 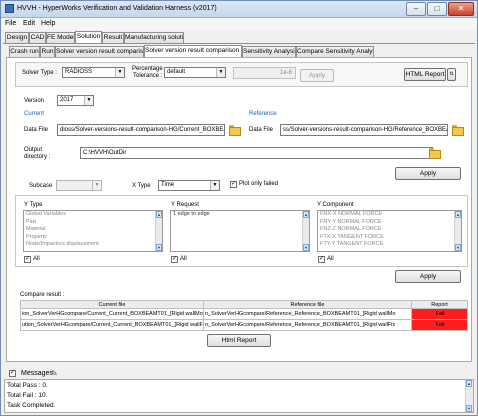 What do you see at coordinates (193, 51) in the screenshot?
I see `subtab-solver-version-result-comparison-hg: Solver version result comparison HG` at bounding box center [193, 51].